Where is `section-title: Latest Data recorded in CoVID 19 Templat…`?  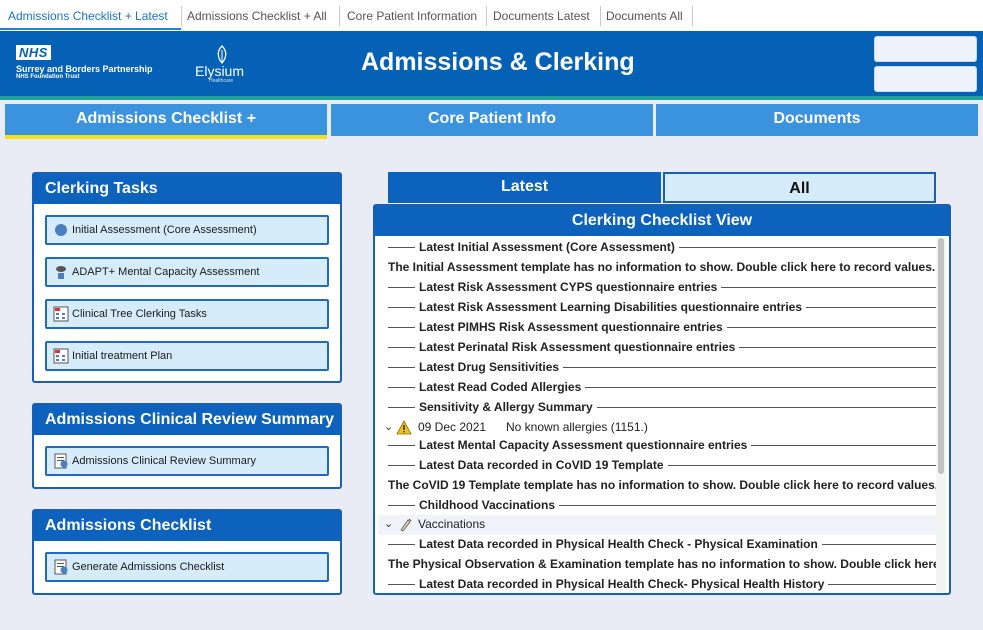
section-title: Latest Data recorded in CoVID 19 Templat… is located at coordinates (541, 465).